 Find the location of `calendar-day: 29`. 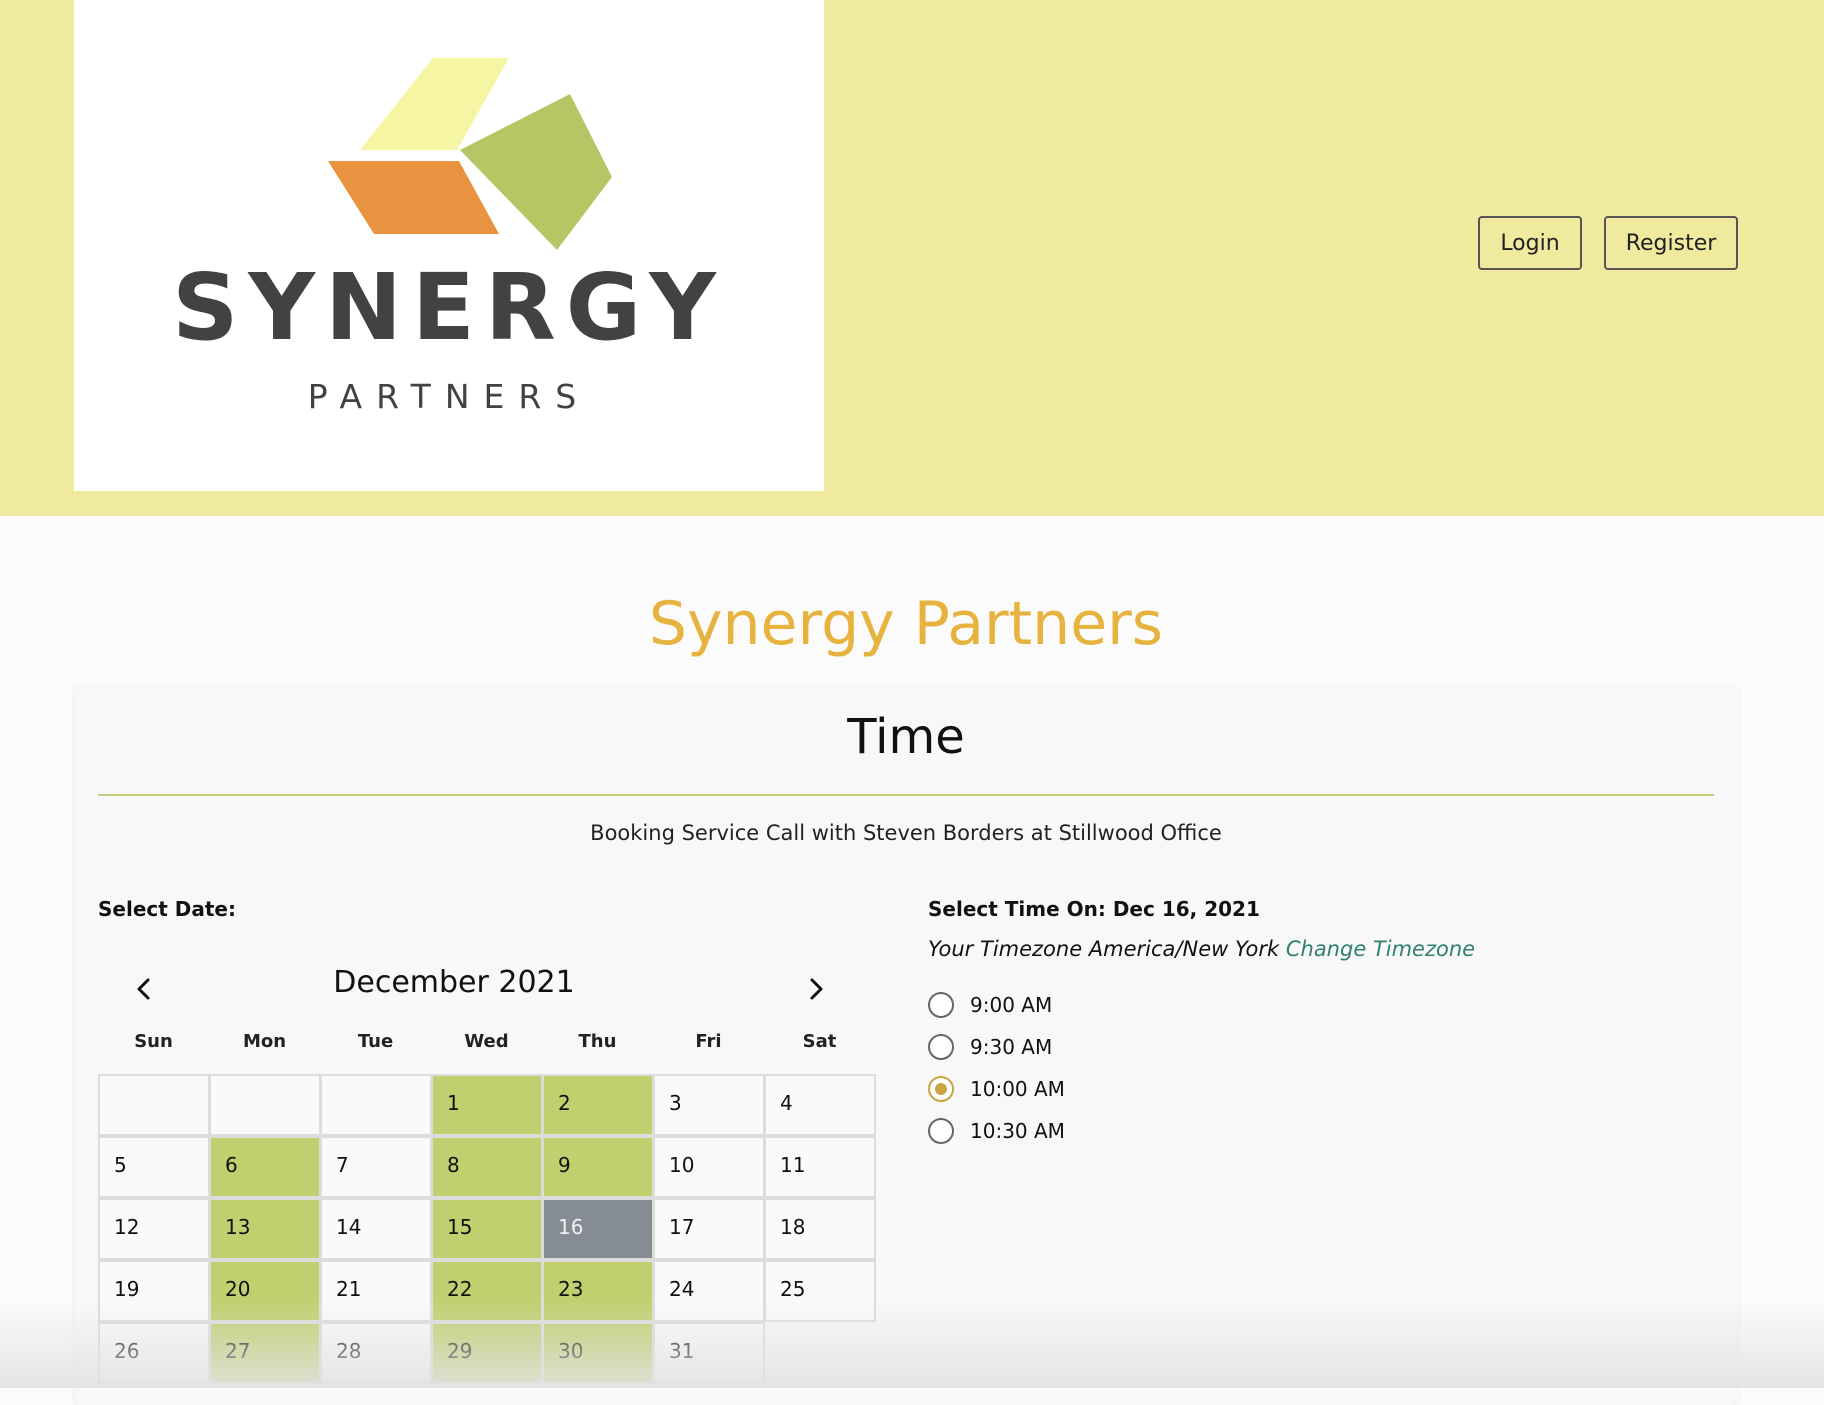

calendar-day: 29 is located at coordinates (487, 1353).